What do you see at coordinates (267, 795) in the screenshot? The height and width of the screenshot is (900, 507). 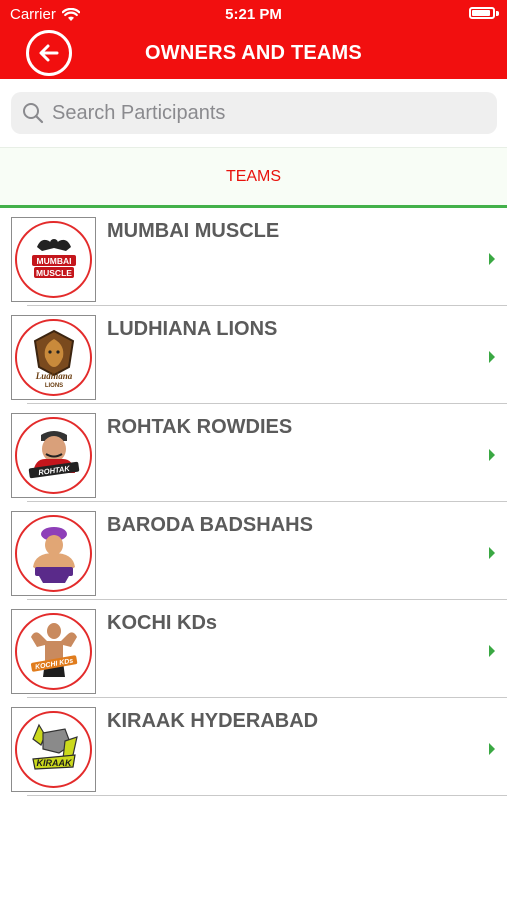 I see `row-separator` at bounding box center [267, 795].